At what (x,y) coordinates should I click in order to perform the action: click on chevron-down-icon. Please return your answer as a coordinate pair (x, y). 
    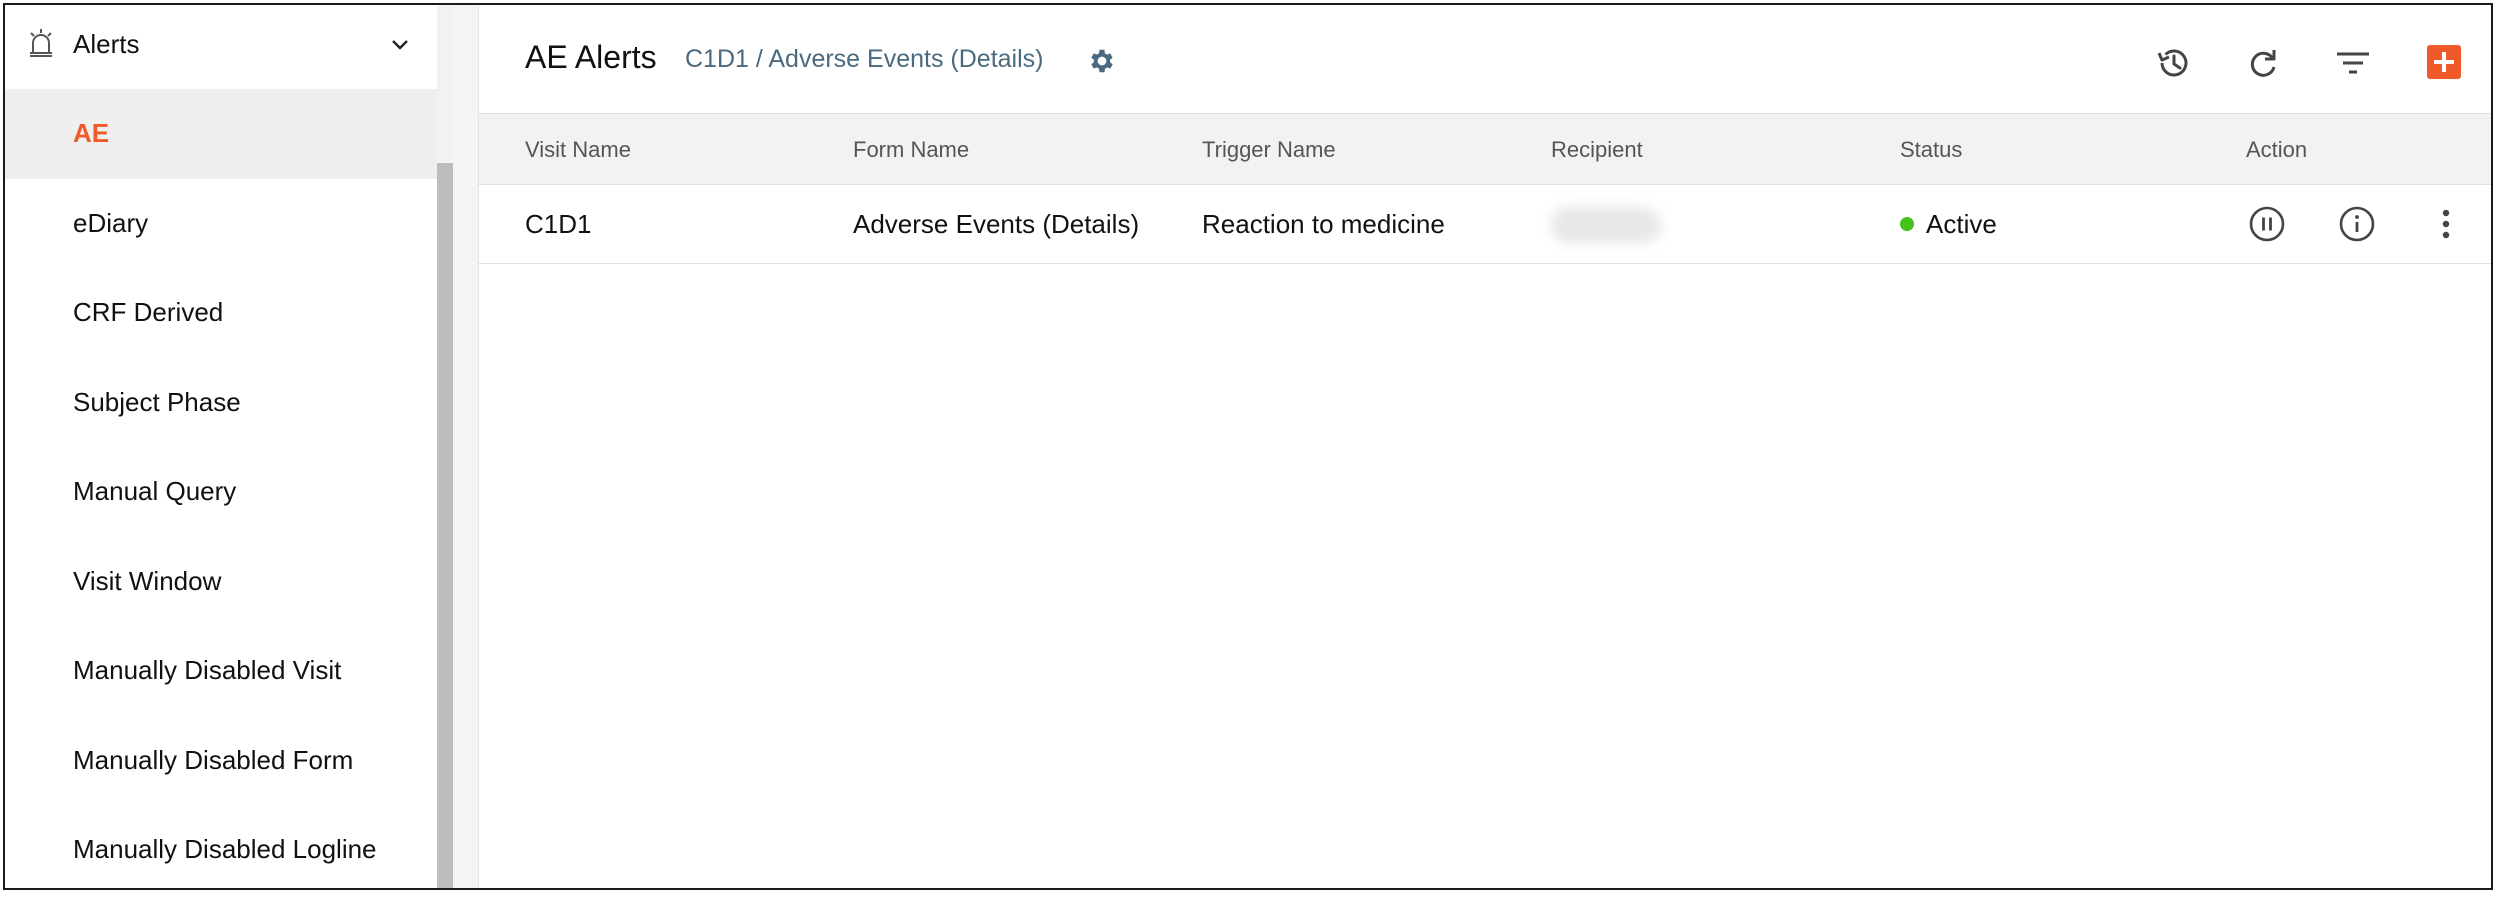
    Looking at the image, I should click on (400, 44).